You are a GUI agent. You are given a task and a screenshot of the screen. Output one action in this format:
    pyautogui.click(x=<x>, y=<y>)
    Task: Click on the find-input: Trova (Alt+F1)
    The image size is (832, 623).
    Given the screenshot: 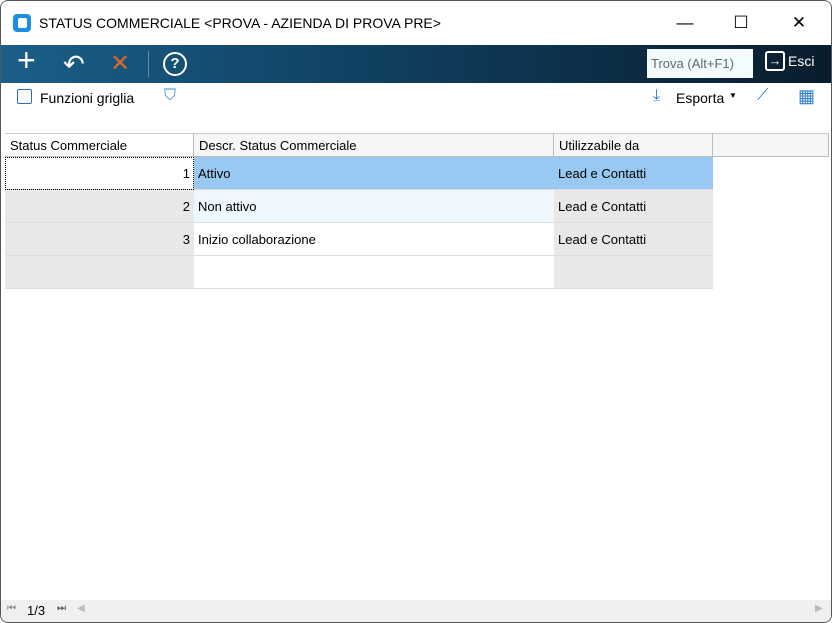 What is the action you would take?
    pyautogui.click(x=700, y=63)
    